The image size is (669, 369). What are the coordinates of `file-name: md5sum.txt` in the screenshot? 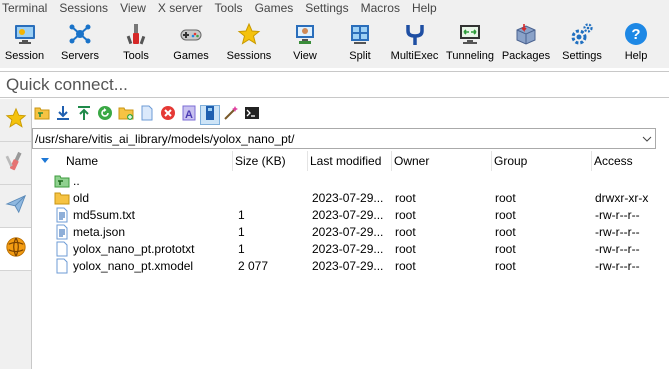 It's located at (104, 215).